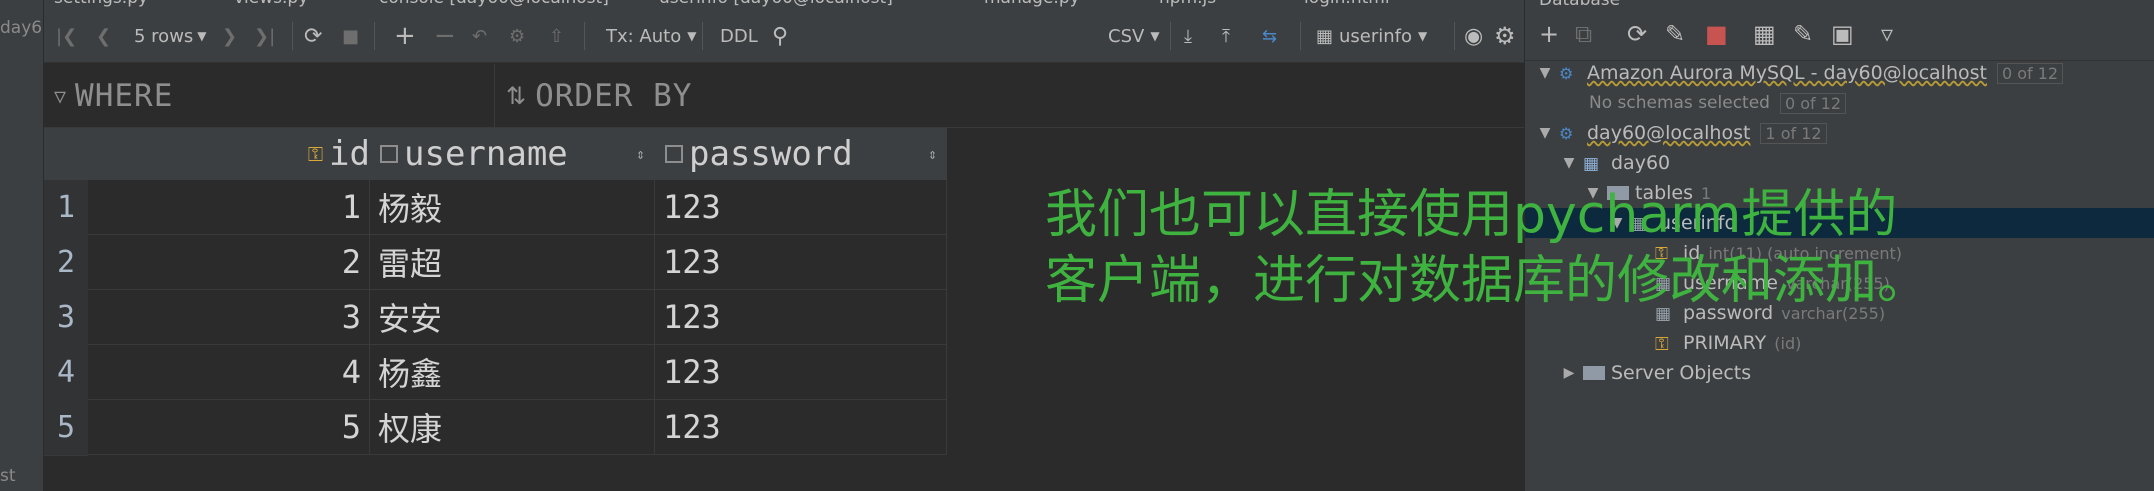 This screenshot has height=491, width=2154. What do you see at coordinates (405, 36) in the screenshot?
I see `add-row-icon: +` at bounding box center [405, 36].